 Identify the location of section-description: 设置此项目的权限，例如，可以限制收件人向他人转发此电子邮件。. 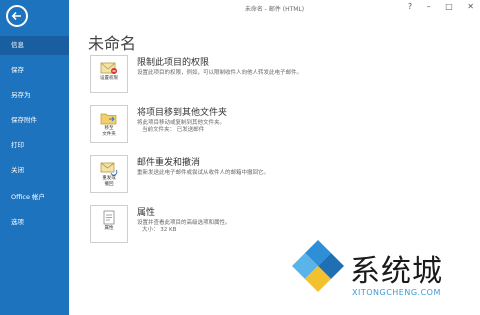
(220, 73).